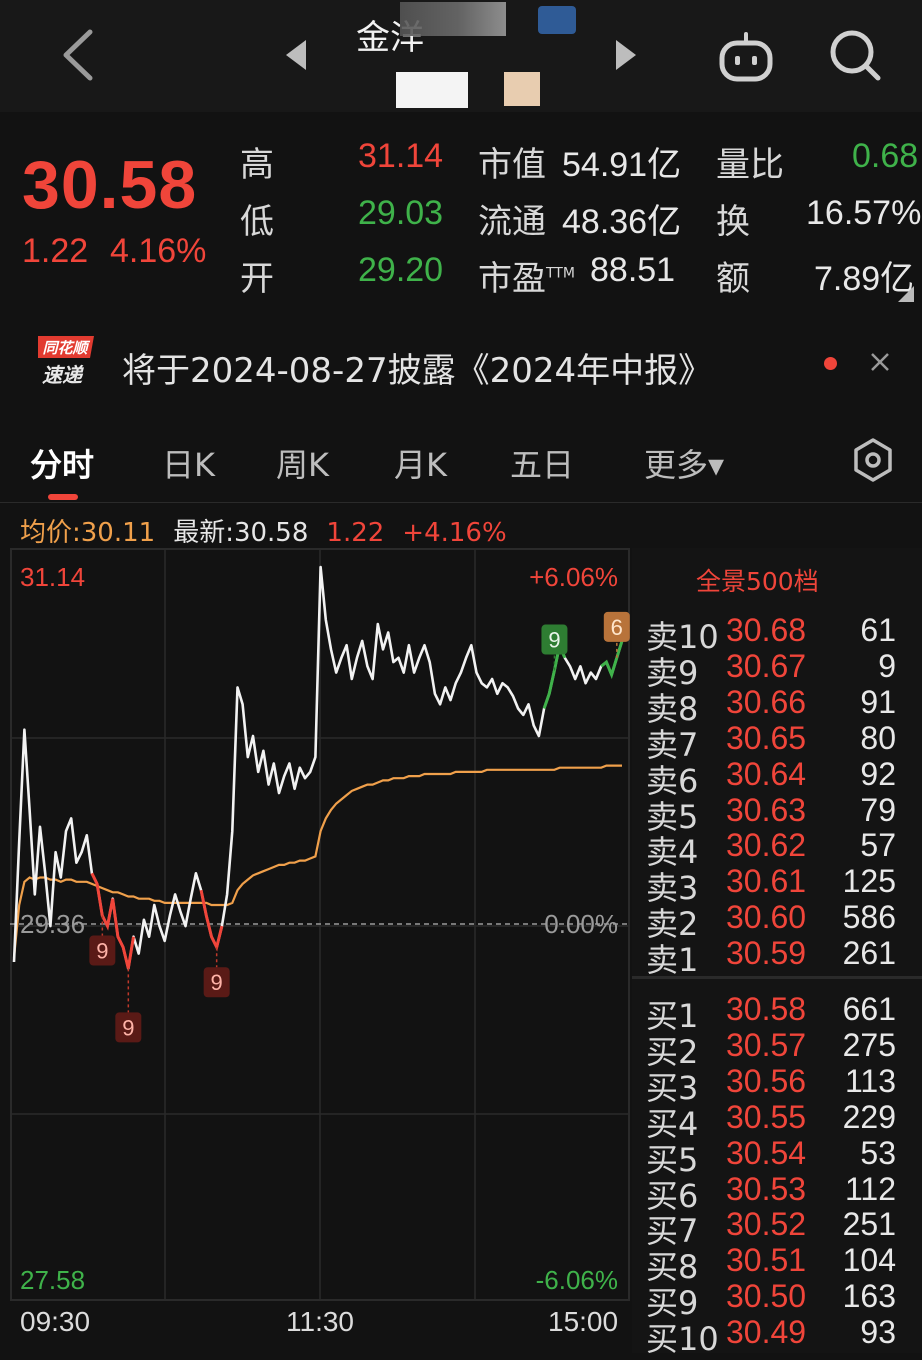  What do you see at coordinates (63, 497) in the screenshot?
I see `active-tab-indicator` at bounding box center [63, 497].